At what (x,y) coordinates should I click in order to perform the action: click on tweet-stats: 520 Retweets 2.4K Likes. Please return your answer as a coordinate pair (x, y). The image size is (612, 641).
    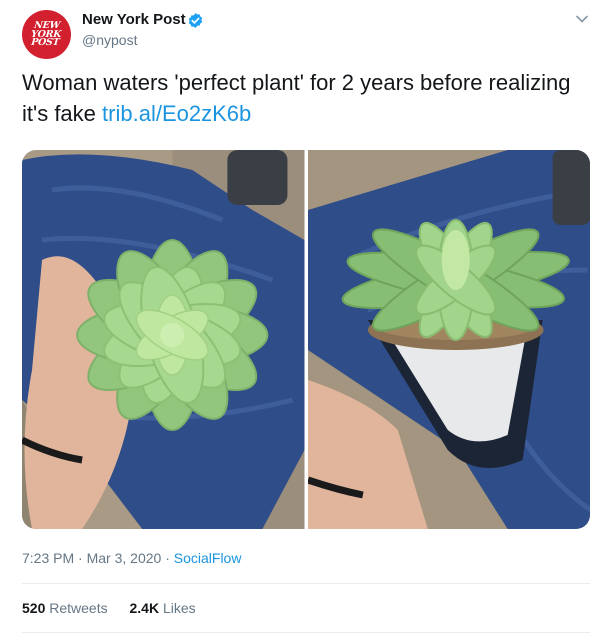
    Looking at the image, I should click on (118, 608).